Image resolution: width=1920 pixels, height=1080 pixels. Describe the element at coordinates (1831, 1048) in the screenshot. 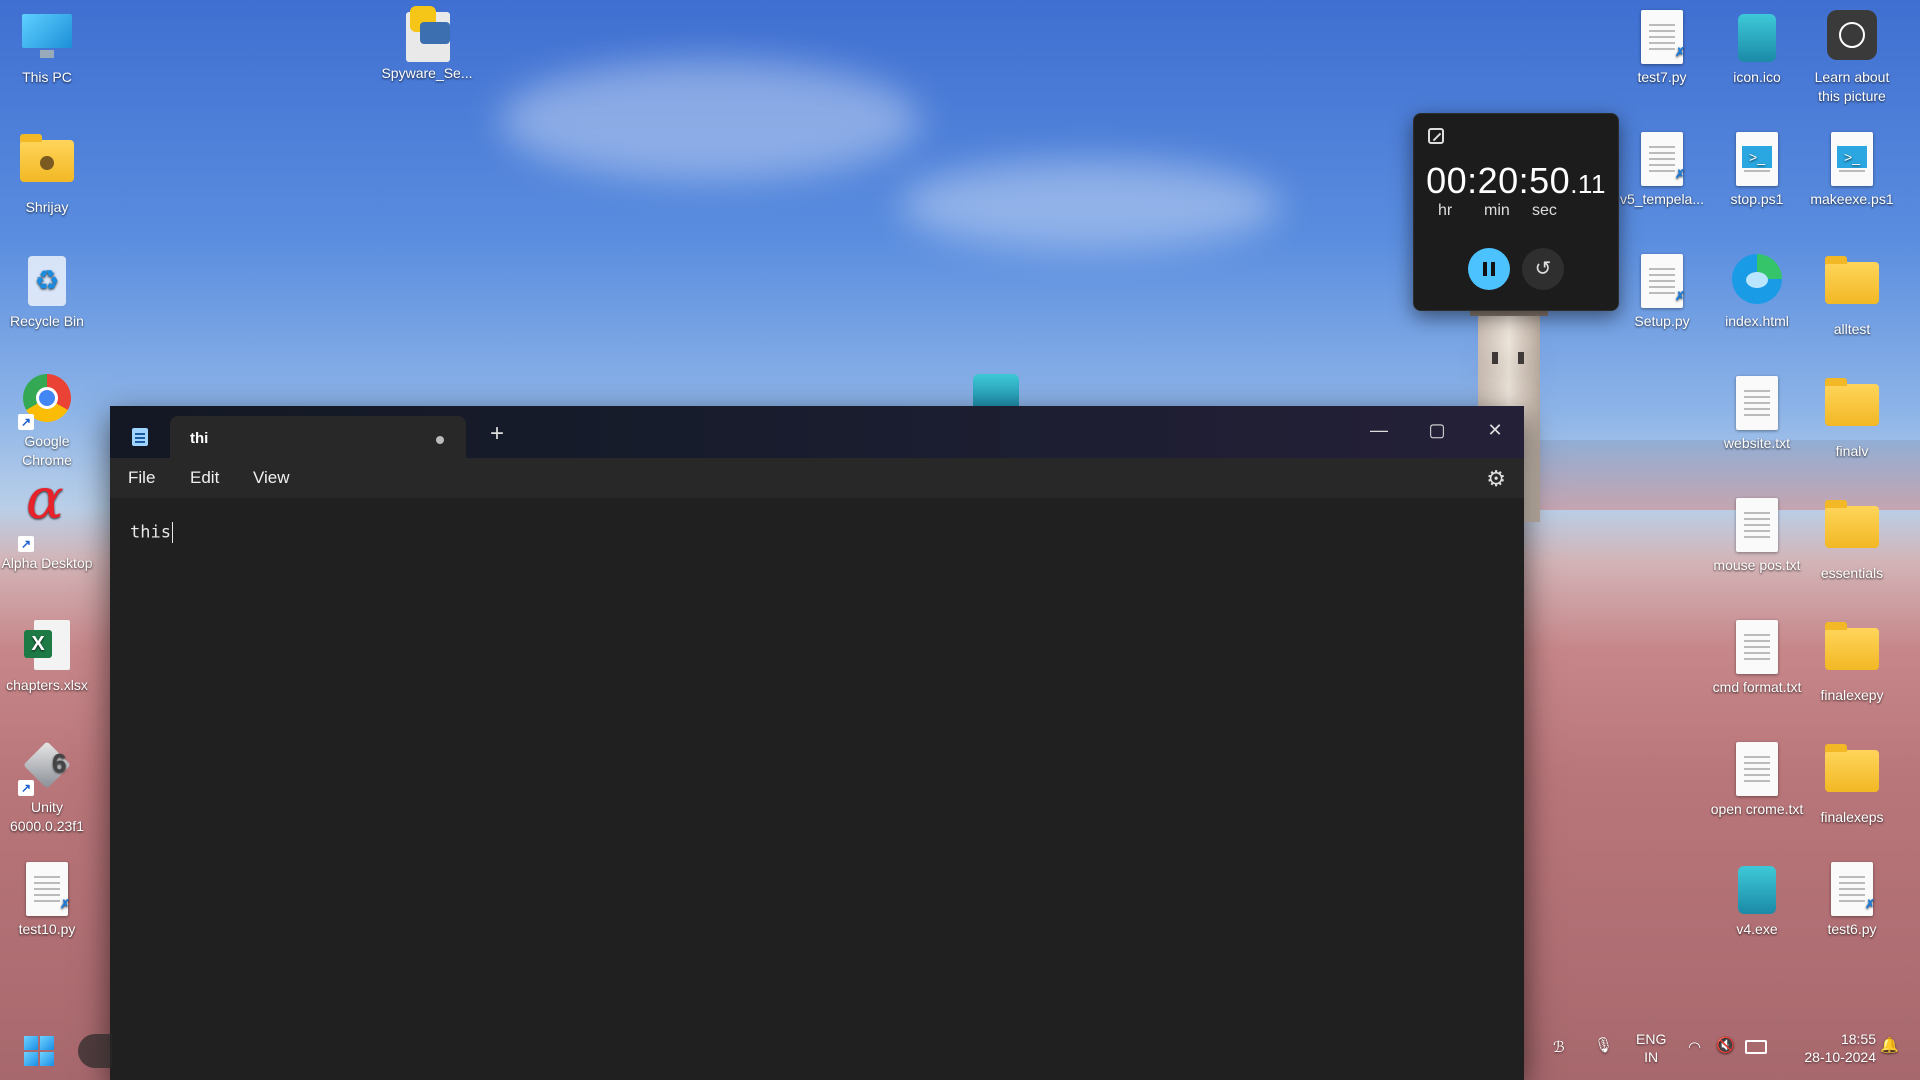

I see `taskbar-clock: 18:55 28-10-2024` at that location.